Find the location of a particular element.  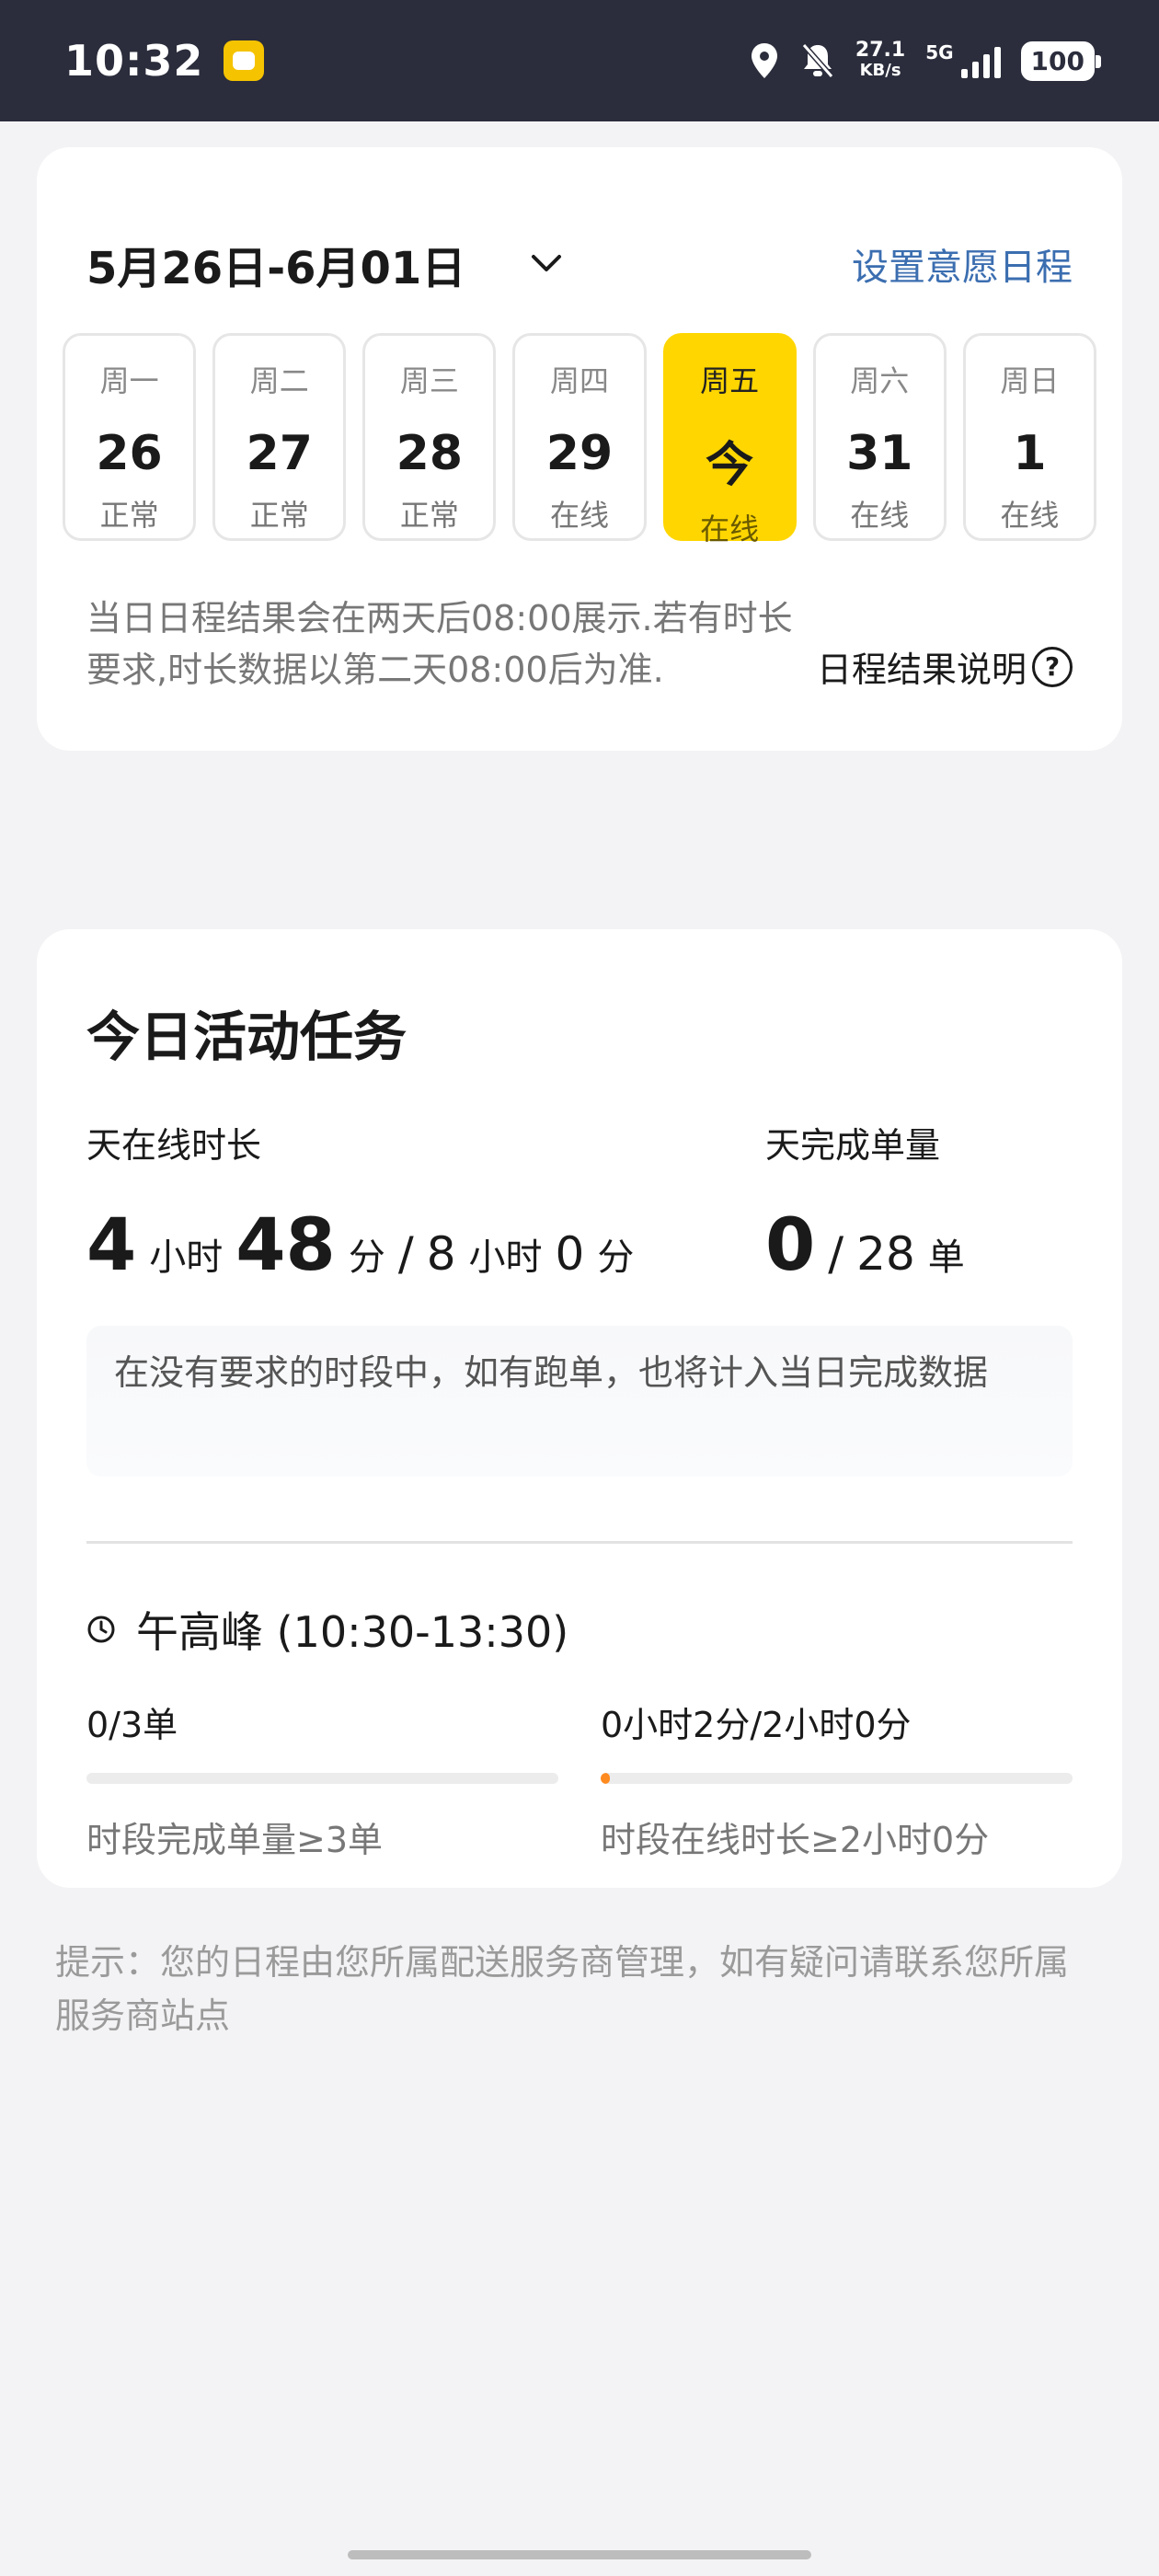

period-header: 午高峰 (10:30-13:30) is located at coordinates (579, 1629).